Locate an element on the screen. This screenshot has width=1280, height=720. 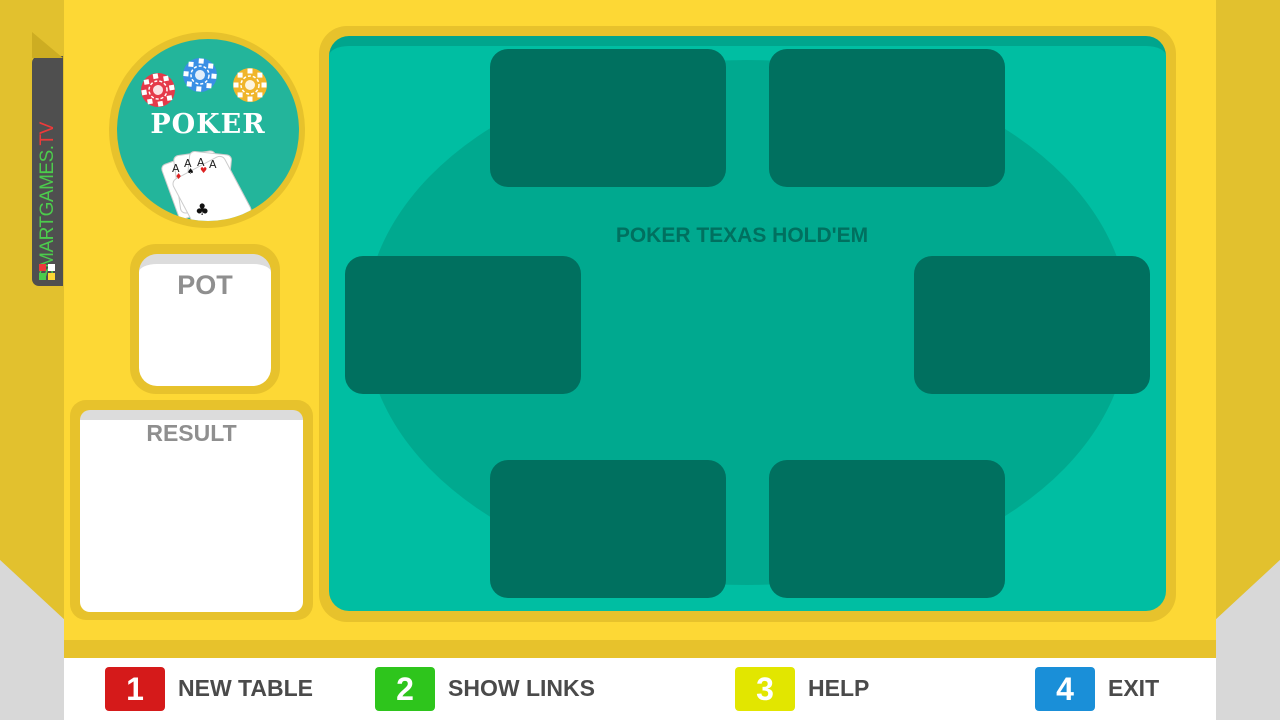
result-label: RESULT is located at coordinates (191, 433).